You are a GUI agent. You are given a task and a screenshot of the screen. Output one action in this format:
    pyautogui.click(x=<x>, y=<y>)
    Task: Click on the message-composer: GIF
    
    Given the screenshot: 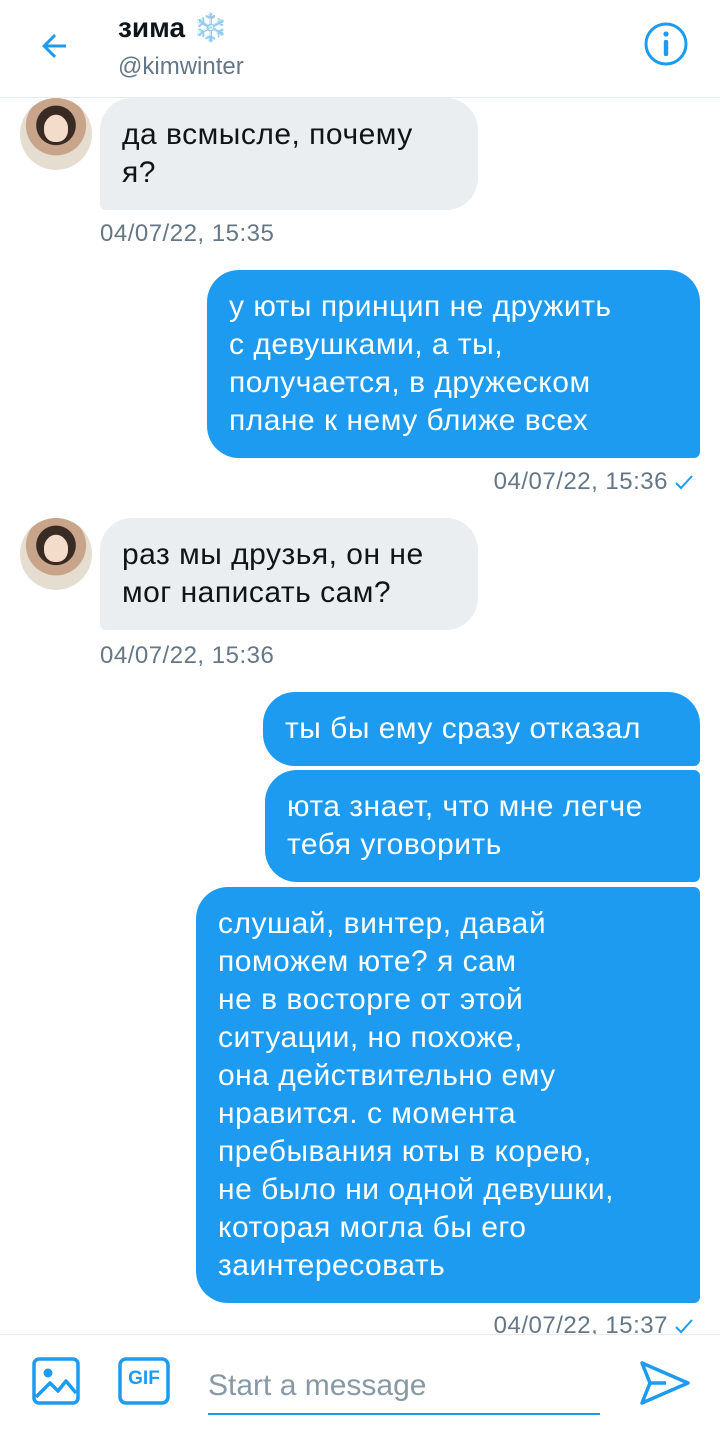 What is the action you would take?
    pyautogui.click(x=360, y=1382)
    